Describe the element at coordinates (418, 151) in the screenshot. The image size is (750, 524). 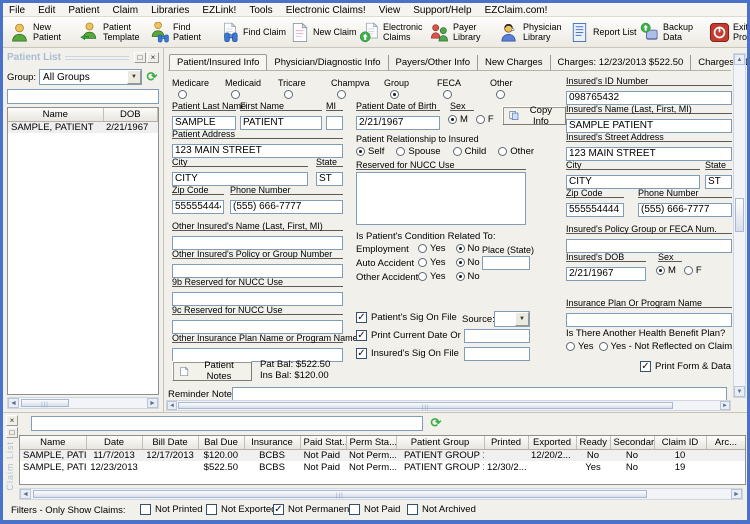
I see `radio-spouse: Spouse` at that location.